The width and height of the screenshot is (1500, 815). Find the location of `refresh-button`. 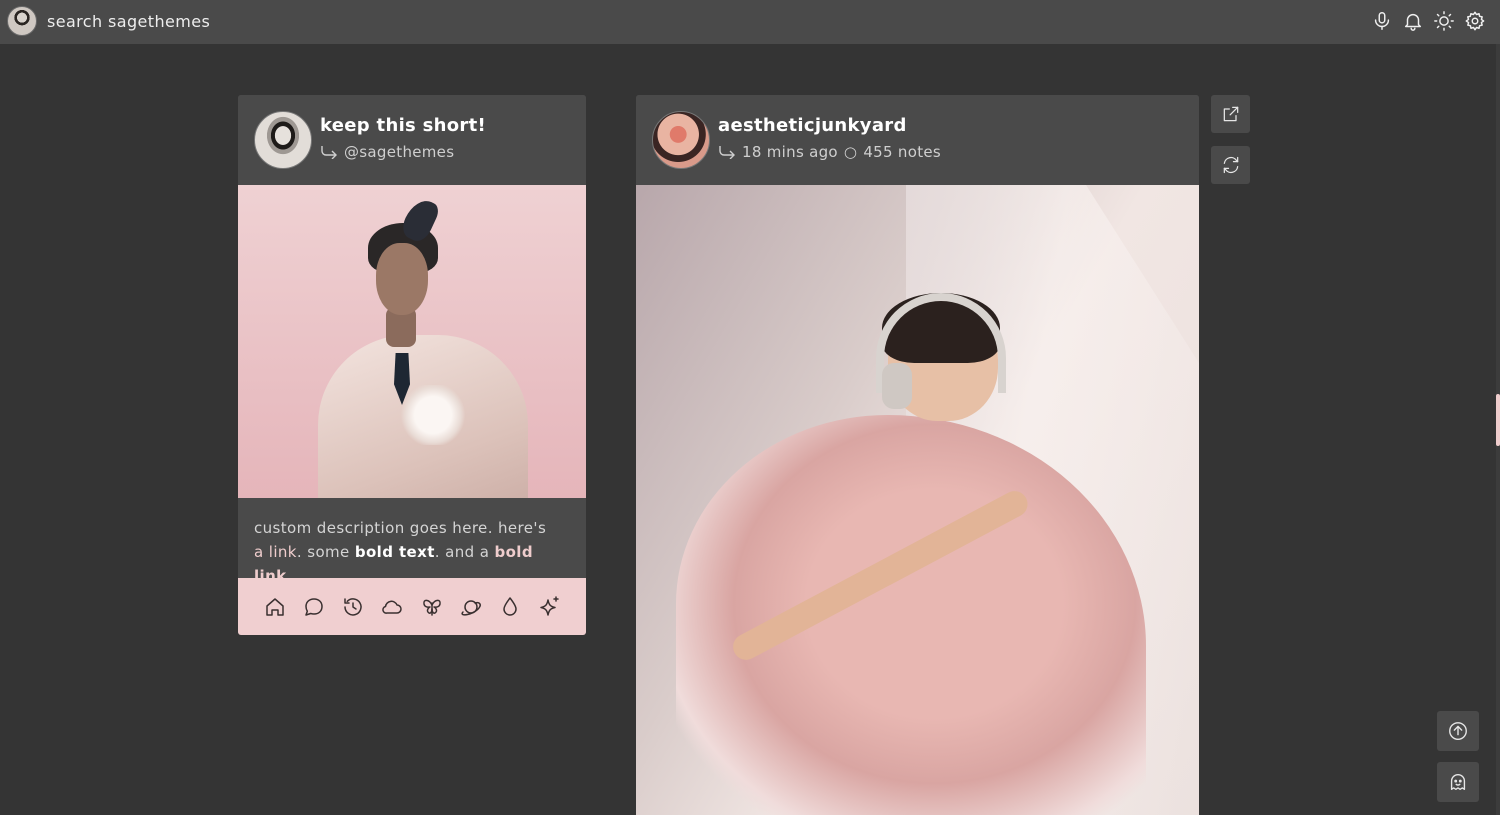

refresh-button is located at coordinates (1230, 165).